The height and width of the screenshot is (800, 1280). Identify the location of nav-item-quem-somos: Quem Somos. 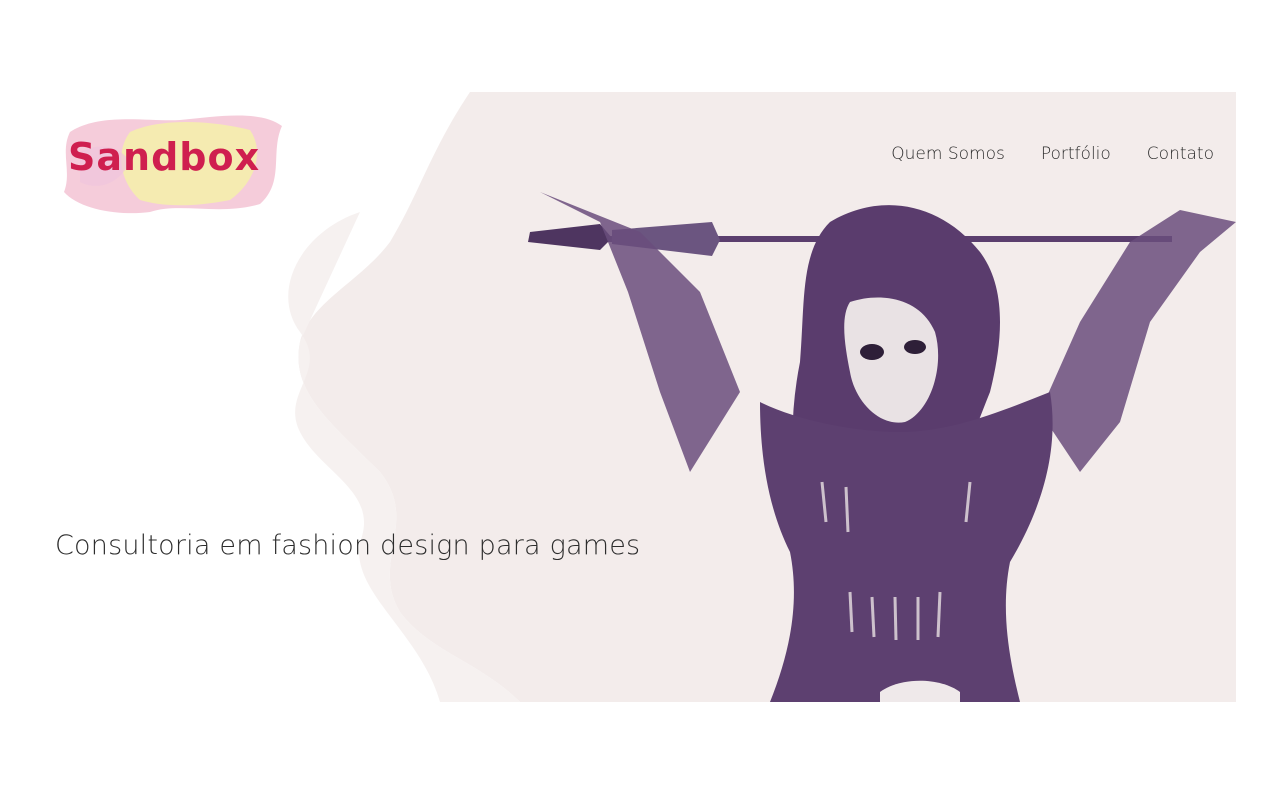
(948, 154).